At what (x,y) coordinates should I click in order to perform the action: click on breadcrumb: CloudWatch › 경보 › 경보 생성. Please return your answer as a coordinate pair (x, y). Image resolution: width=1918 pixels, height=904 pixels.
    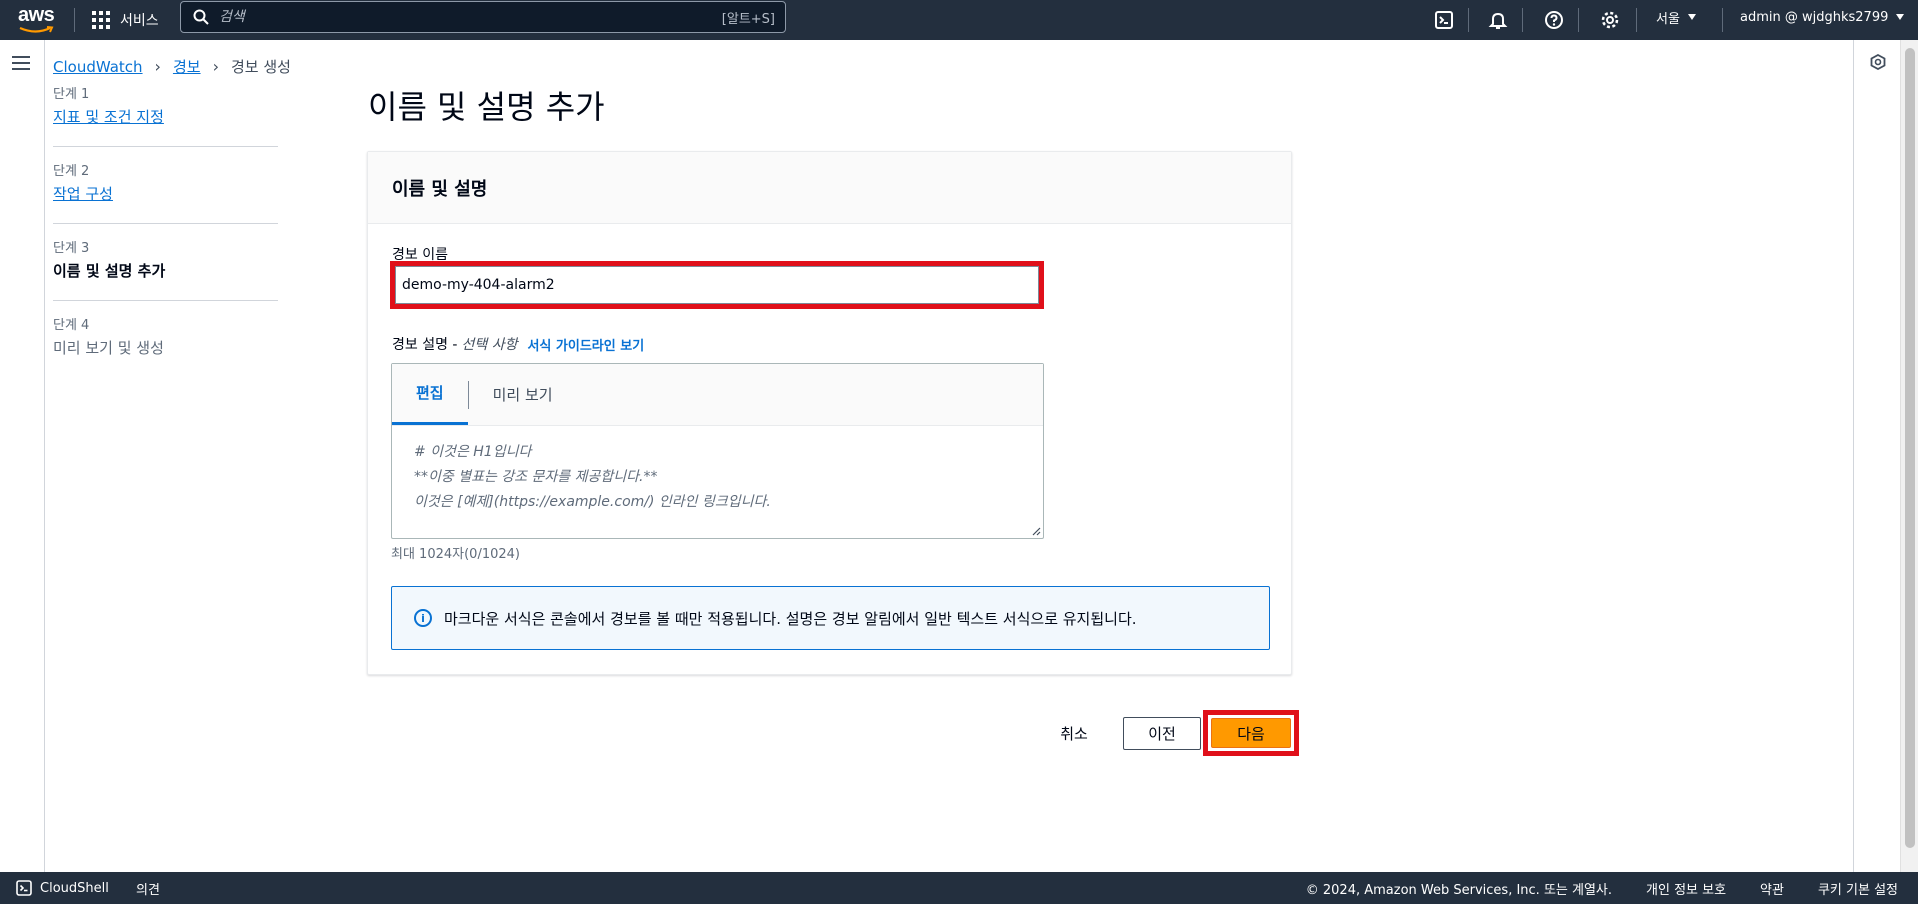
    Looking at the image, I should click on (172, 66).